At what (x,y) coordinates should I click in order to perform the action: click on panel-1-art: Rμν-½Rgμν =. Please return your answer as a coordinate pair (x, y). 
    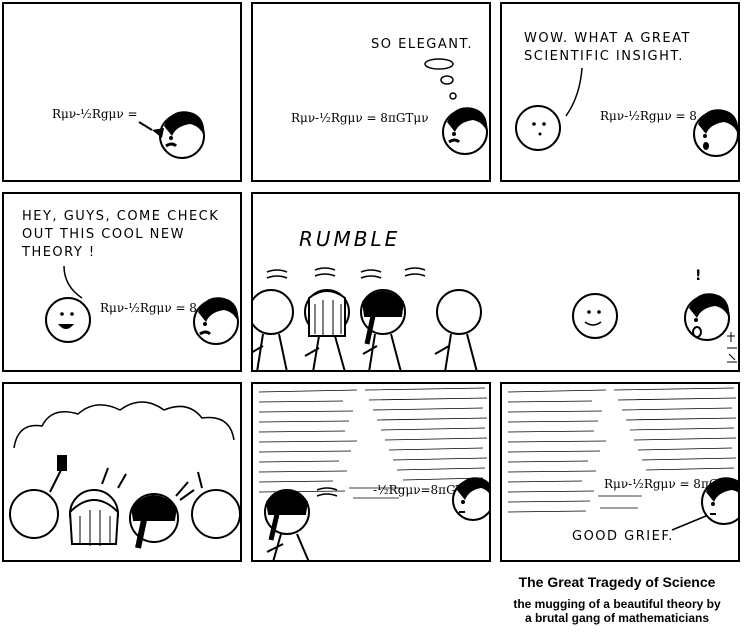
    Looking at the image, I should click on (128, 133).